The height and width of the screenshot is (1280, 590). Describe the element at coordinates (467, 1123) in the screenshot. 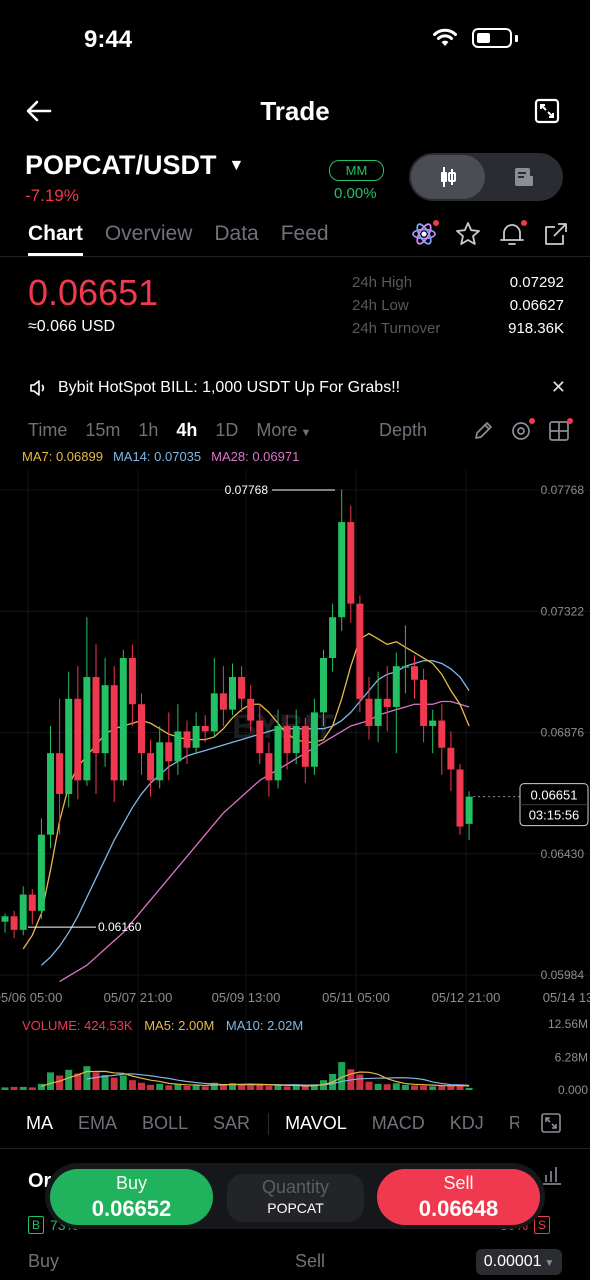

I see `ind-kdj: KDJ` at that location.